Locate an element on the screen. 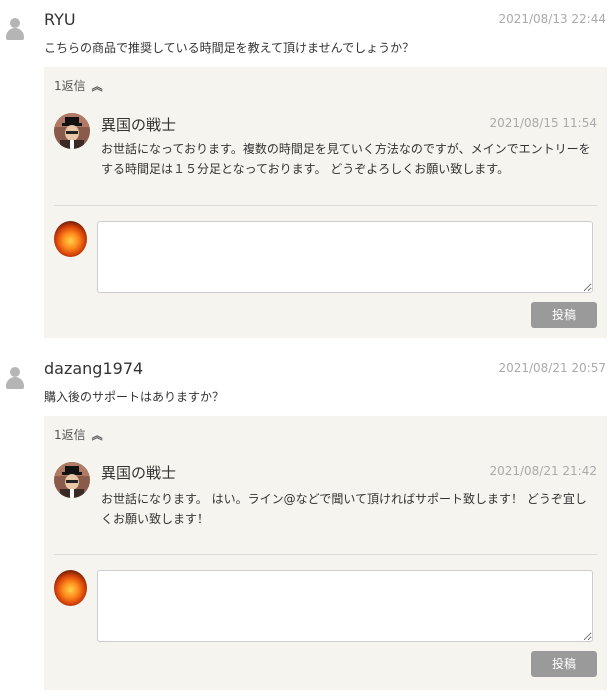 The height and width of the screenshot is (700, 614). comment-author: RYU is located at coordinates (60, 19).